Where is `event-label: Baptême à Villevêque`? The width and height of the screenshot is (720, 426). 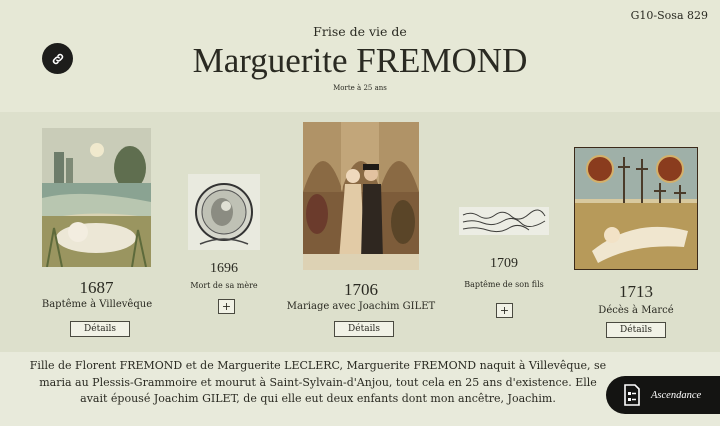
event-label: Baptême à Villevêque is located at coordinates (97, 304).